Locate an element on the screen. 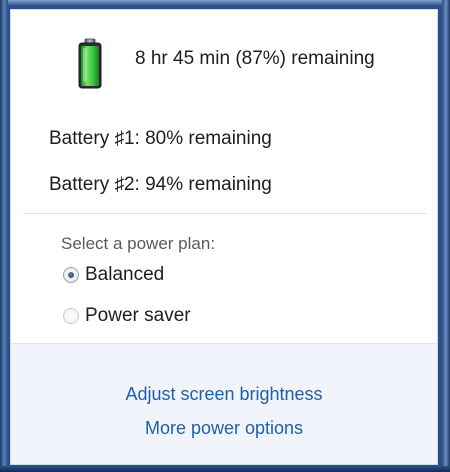 The image size is (450, 472). battery-summary: 8 hr 45 min (87%) remaining is located at coordinates (255, 58).